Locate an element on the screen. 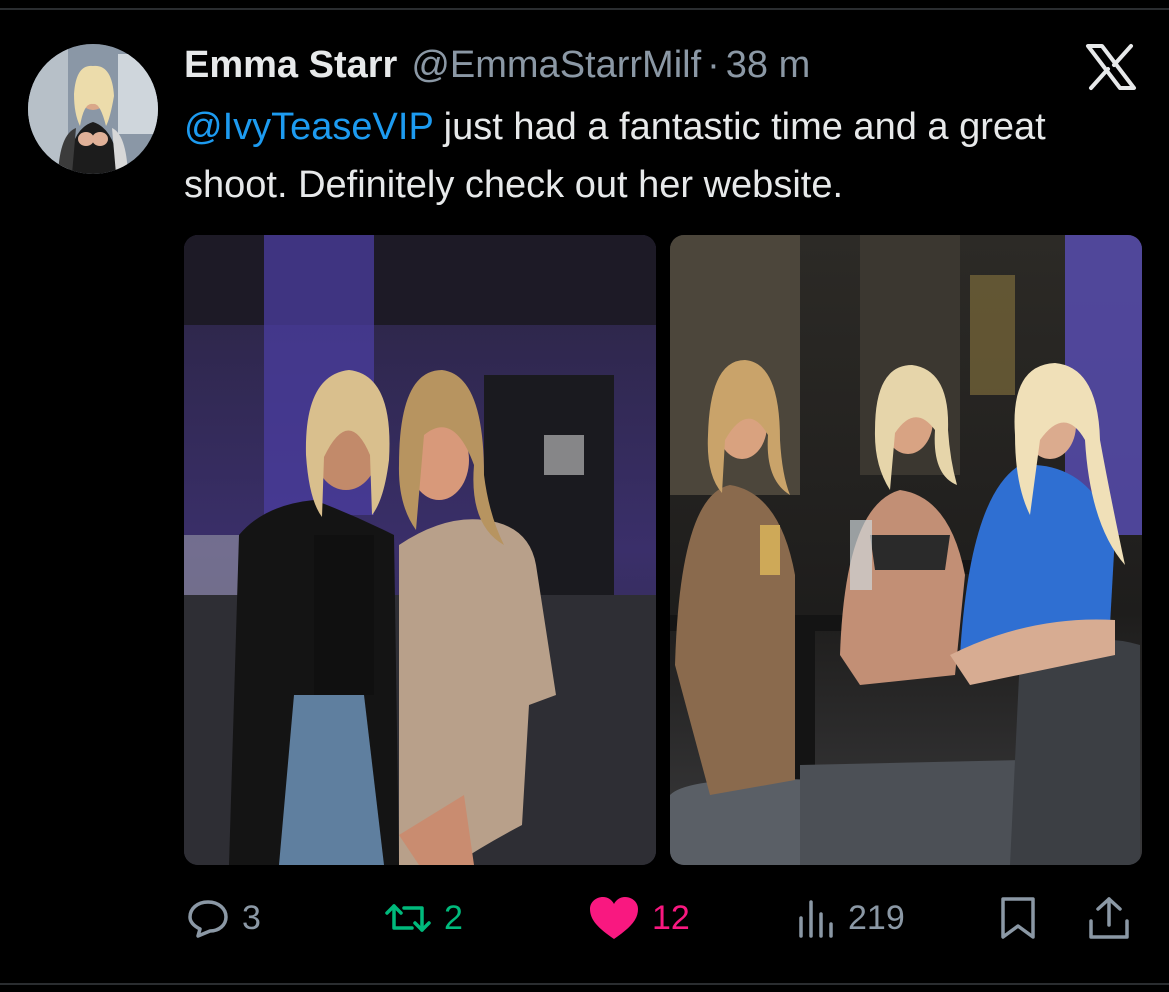 Image resolution: width=1169 pixels, height=992 pixels. reply-count: 3 is located at coordinates (251, 917).